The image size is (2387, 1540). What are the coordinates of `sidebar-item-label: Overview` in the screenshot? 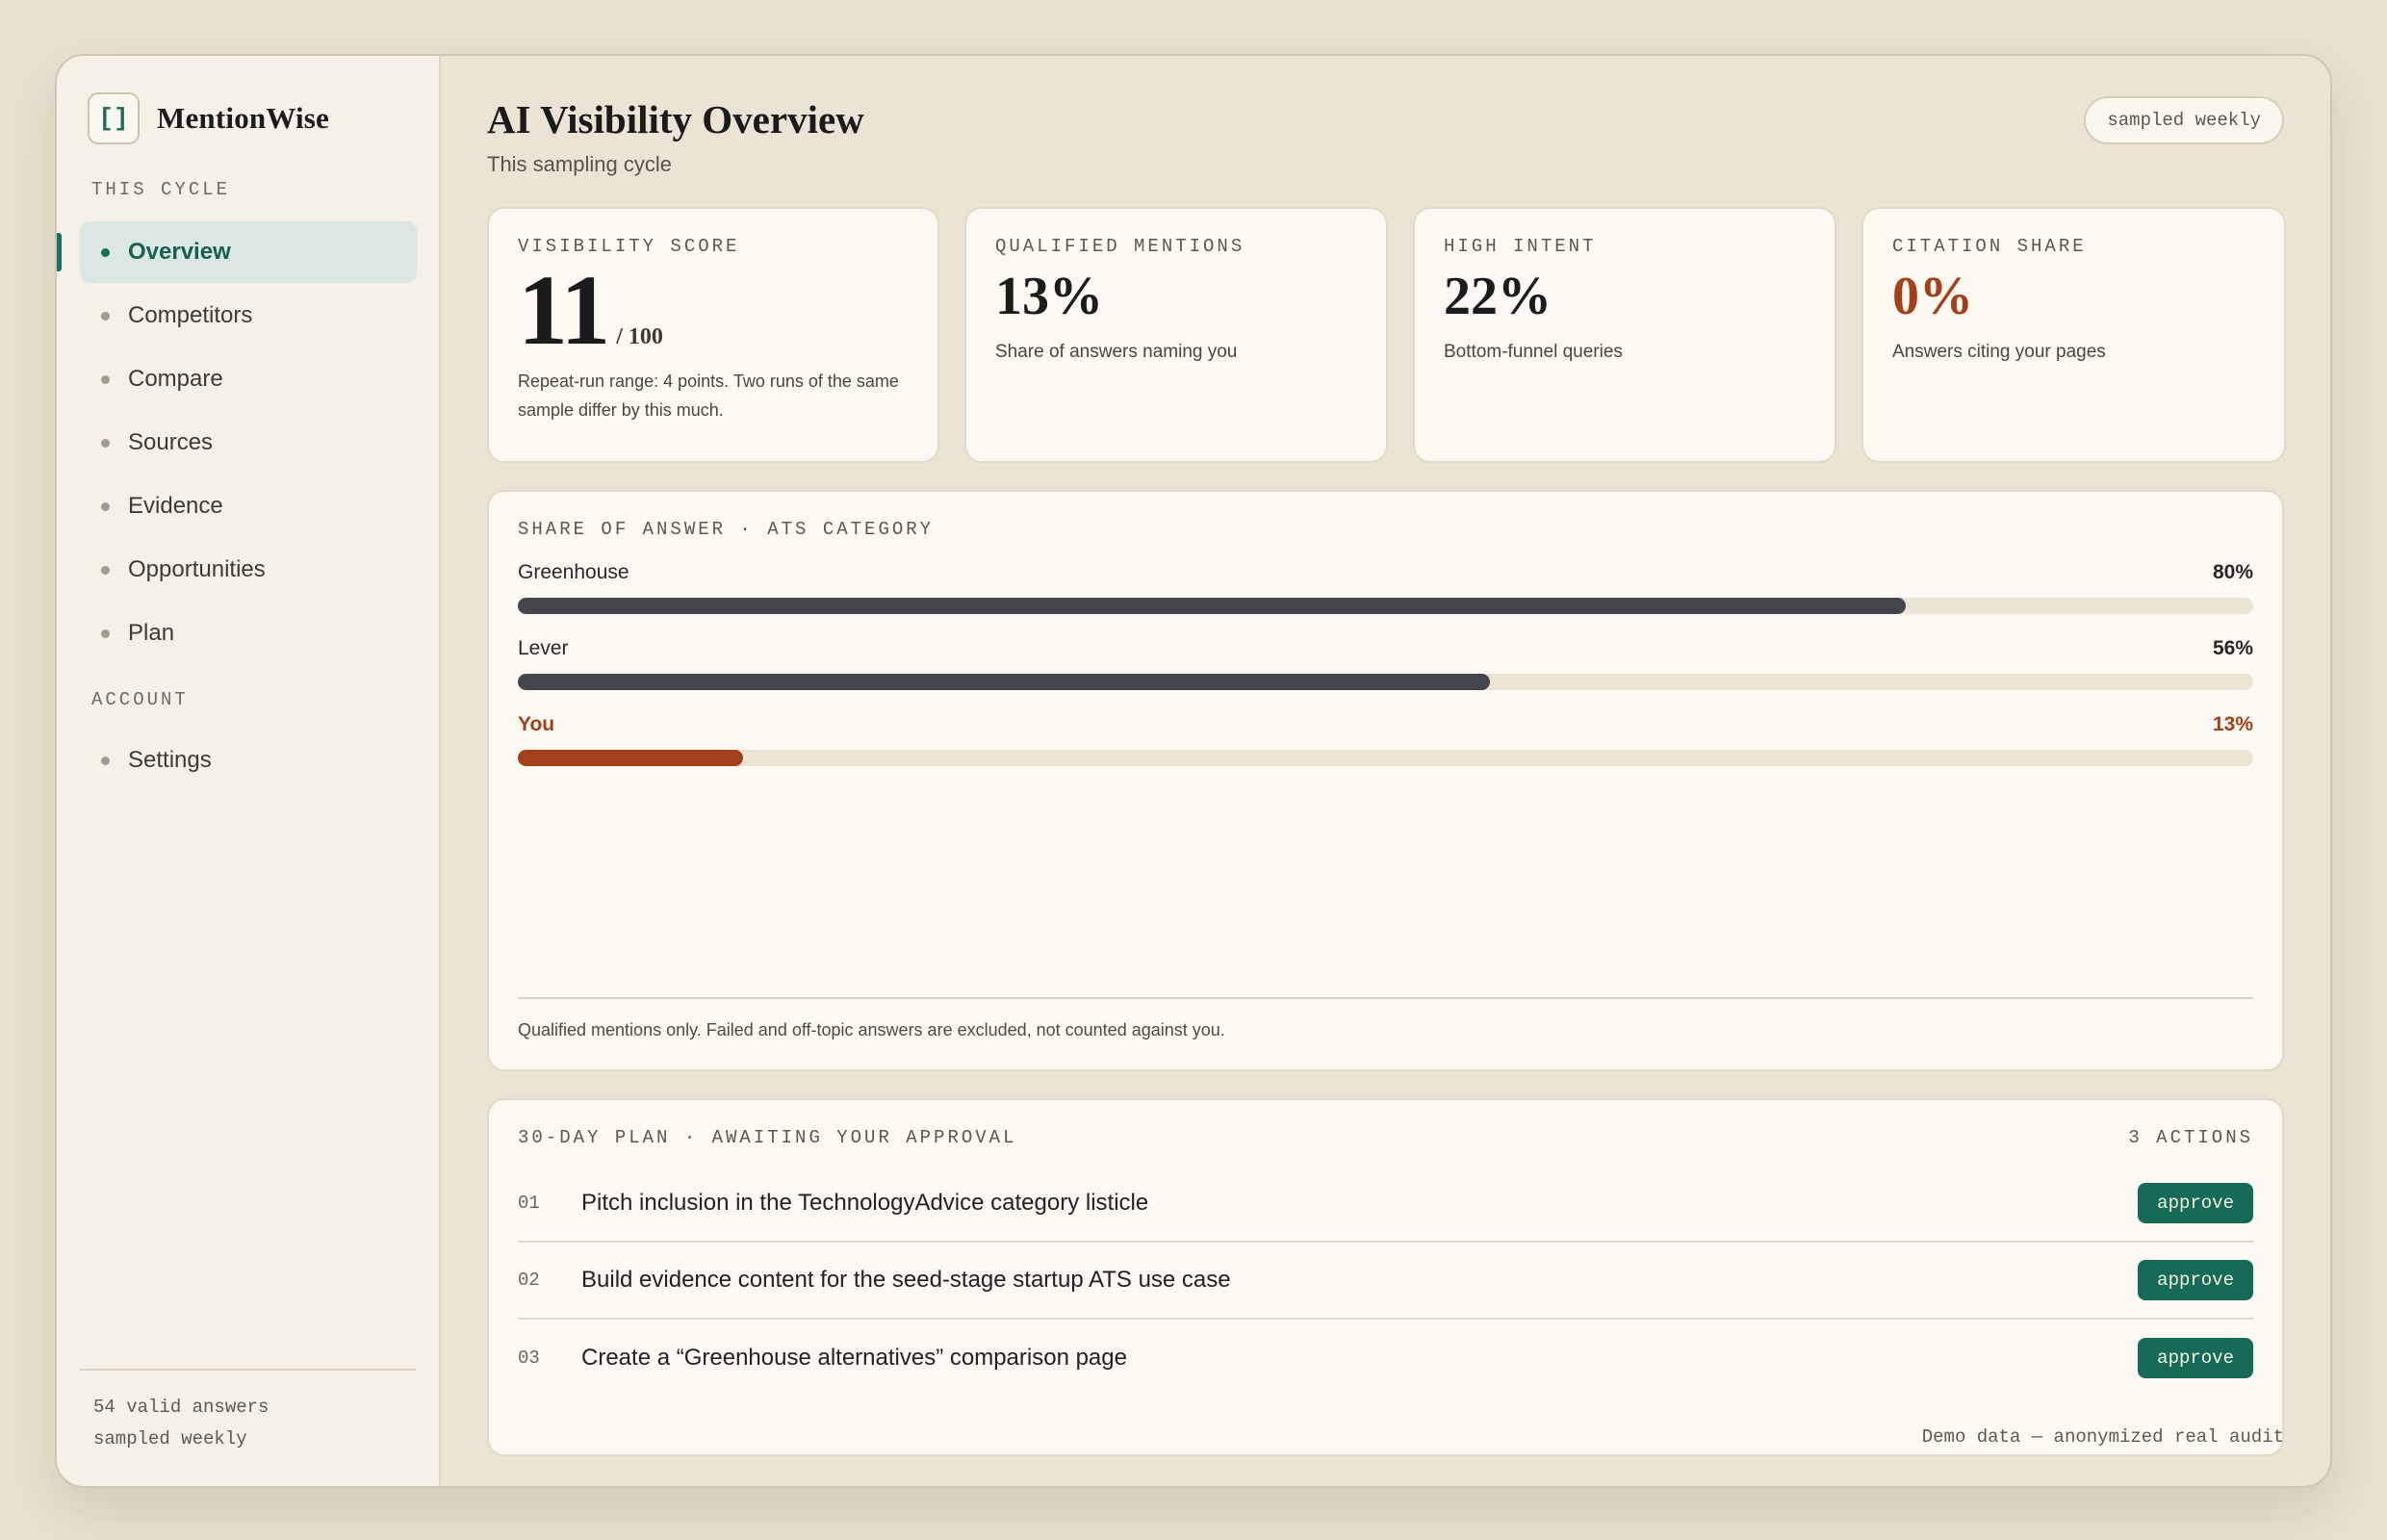 It's located at (179, 252).